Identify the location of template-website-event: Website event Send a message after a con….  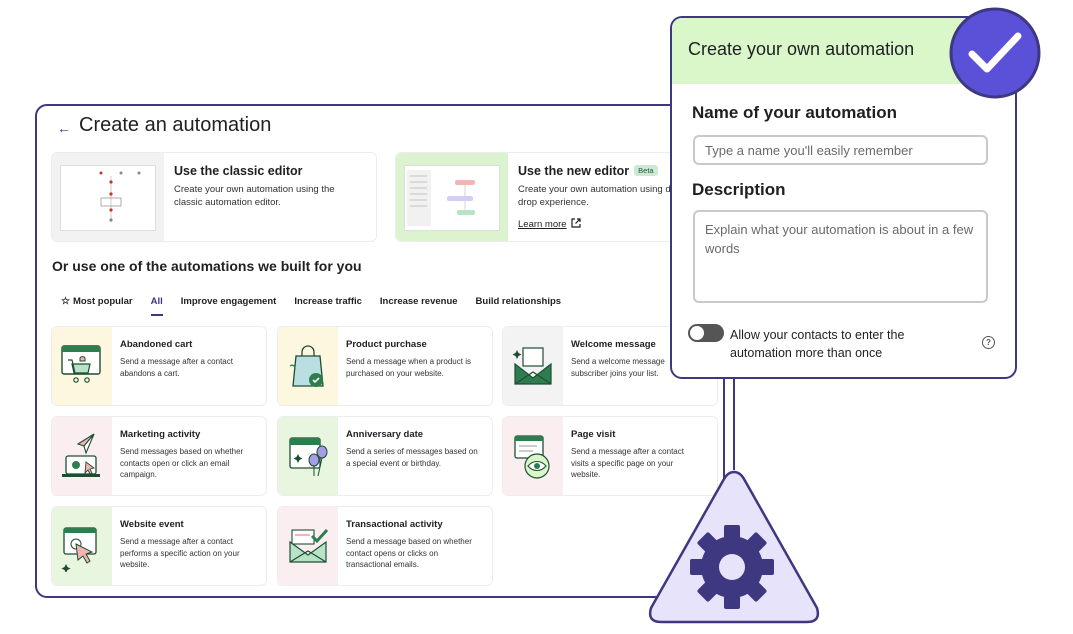
(159, 546).